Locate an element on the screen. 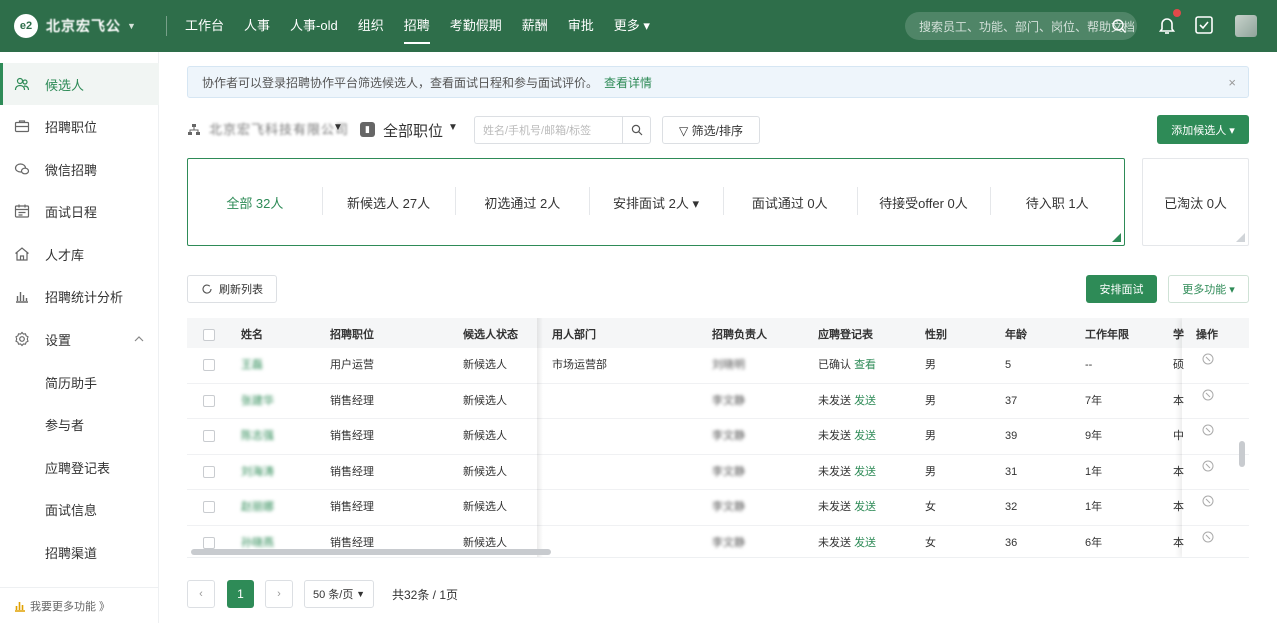 This screenshot has width=1277, height=623. sidebar-item-talent-pool: 人才库 is located at coordinates (79, 254).